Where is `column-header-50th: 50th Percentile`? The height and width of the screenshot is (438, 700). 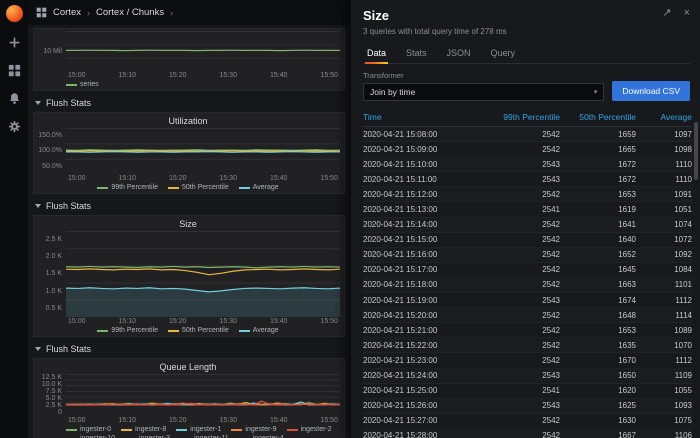
column-header-50th: 50th Percentile is located at coordinates (598, 117).